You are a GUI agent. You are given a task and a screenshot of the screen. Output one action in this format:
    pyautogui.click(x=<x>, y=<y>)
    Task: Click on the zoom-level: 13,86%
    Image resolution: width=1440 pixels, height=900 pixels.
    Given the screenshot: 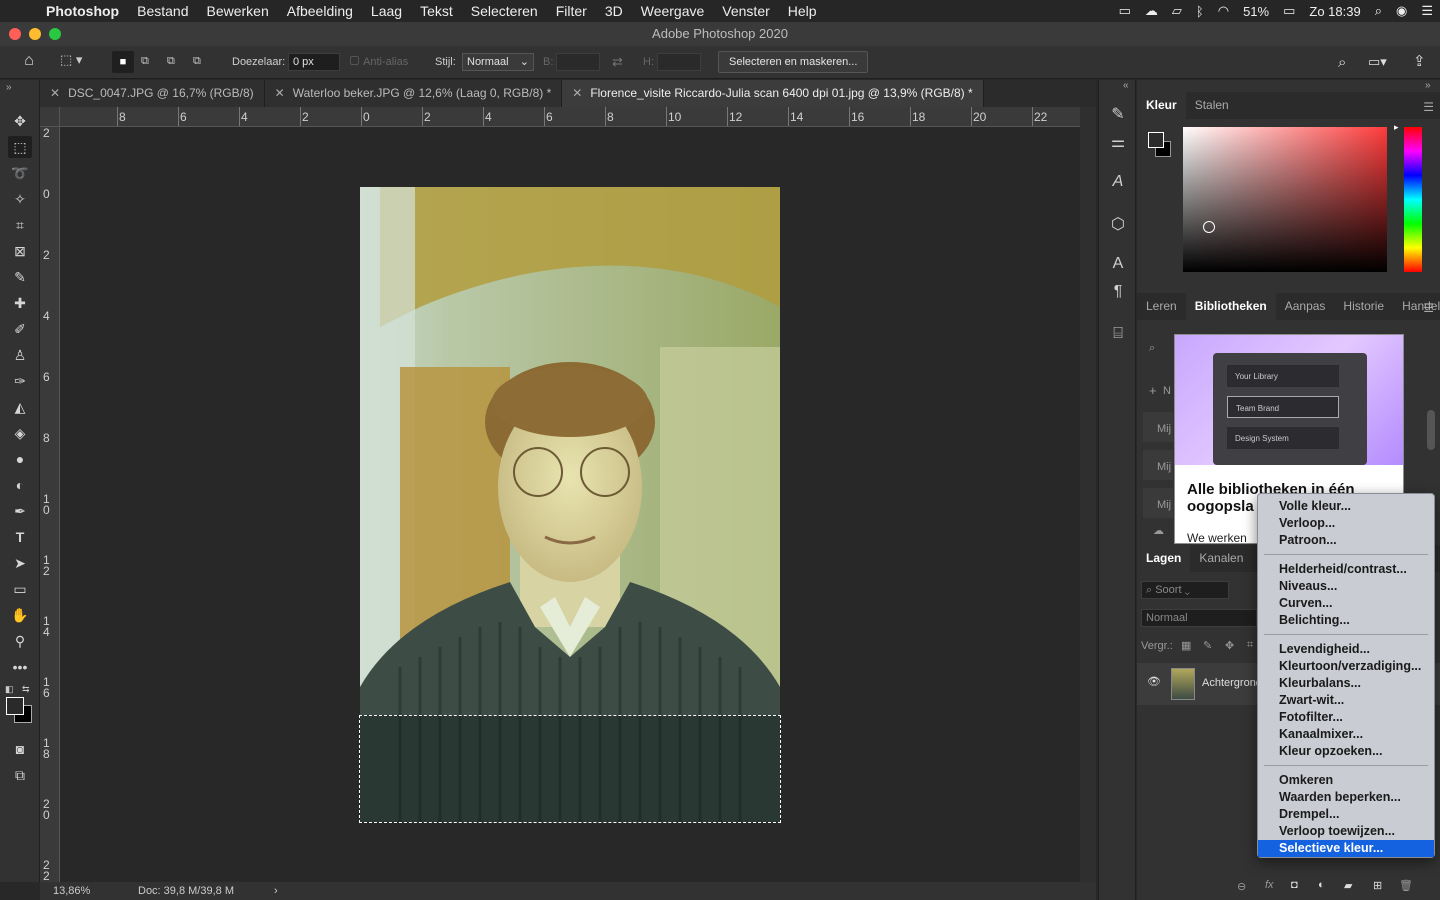 What is the action you would take?
    pyautogui.click(x=71, y=891)
    